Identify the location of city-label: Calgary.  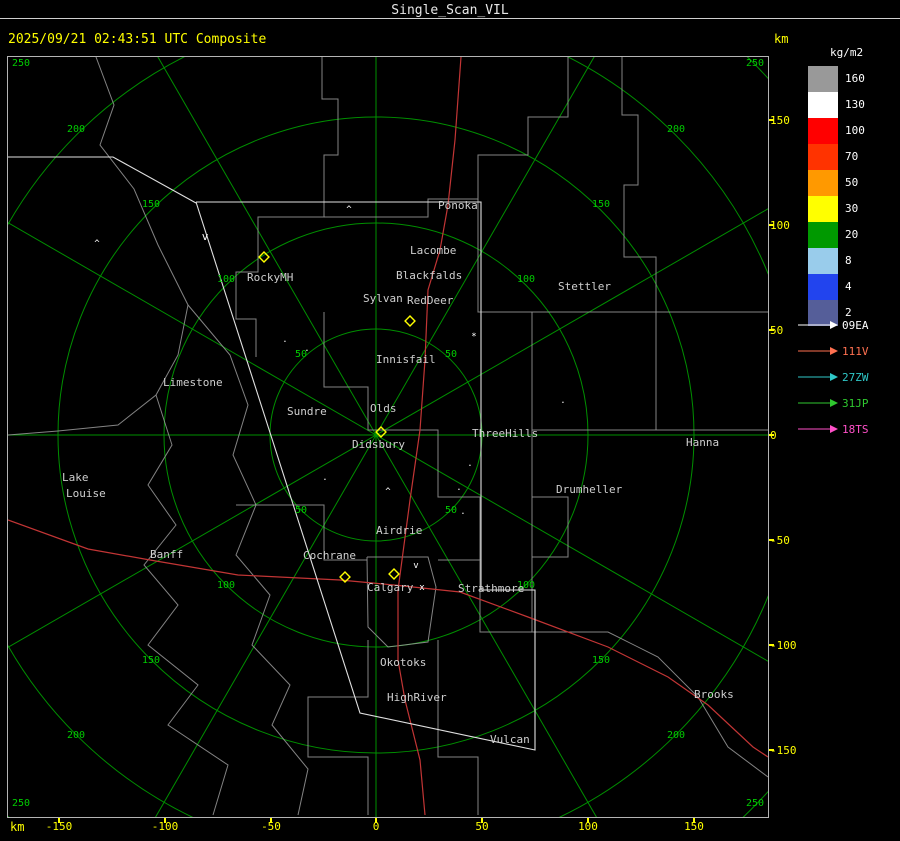
(390, 587).